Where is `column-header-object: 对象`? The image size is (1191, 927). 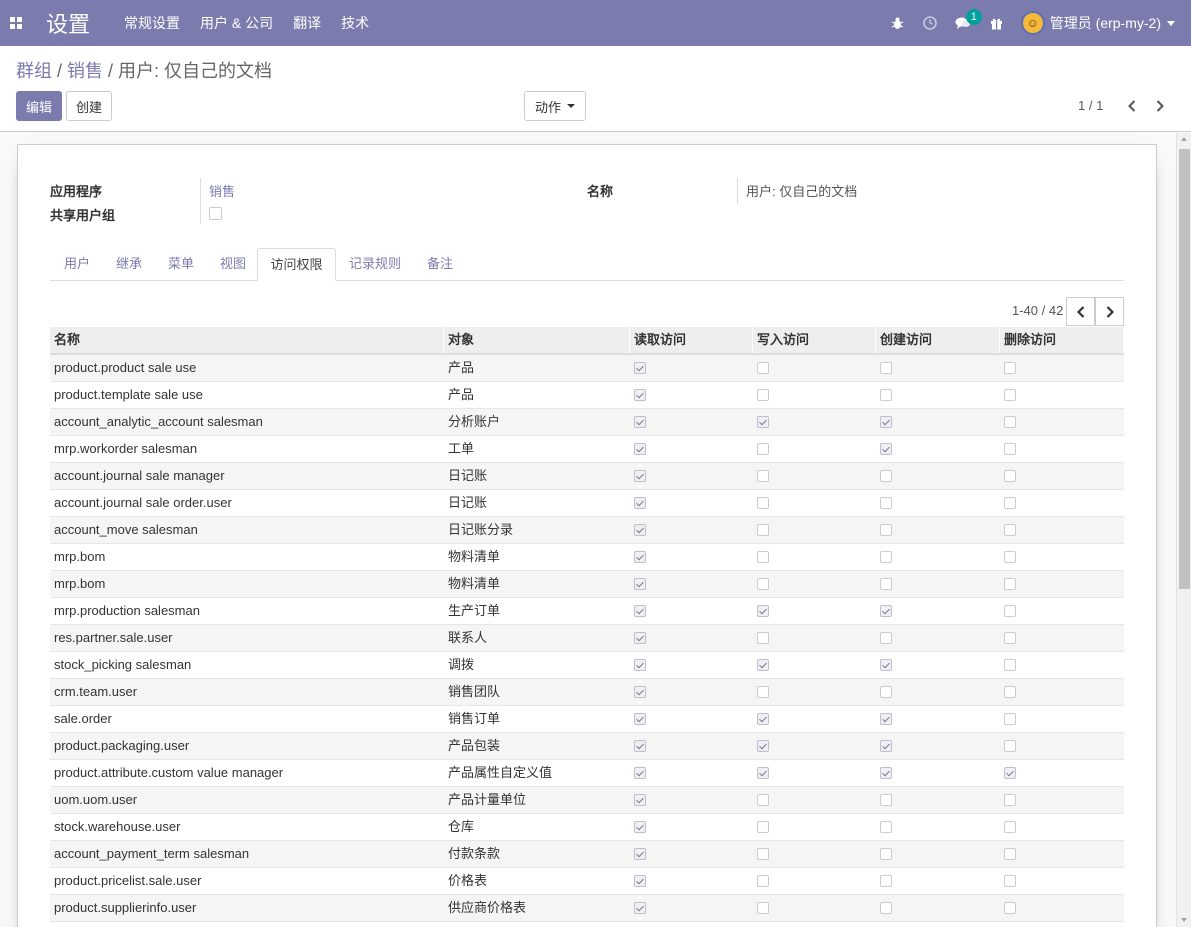 column-header-object: 对象 is located at coordinates (537, 340).